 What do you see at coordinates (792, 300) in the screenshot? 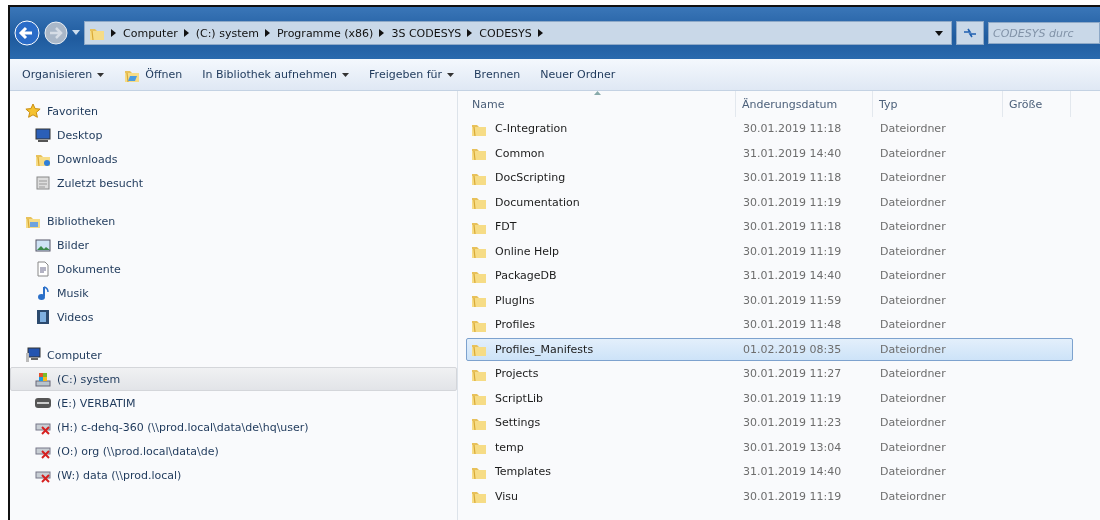
I see `table-cell-text: 30.01.2019 11:59` at bounding box center [792, 300].